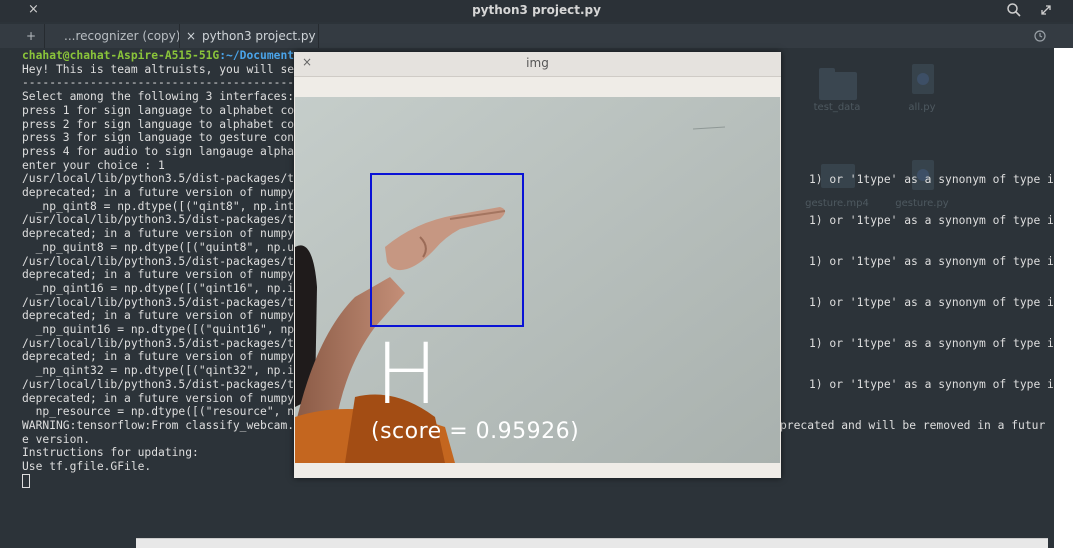  I want to click on console-line: press 2 for sign language to alphabet co, so click(158, 124).